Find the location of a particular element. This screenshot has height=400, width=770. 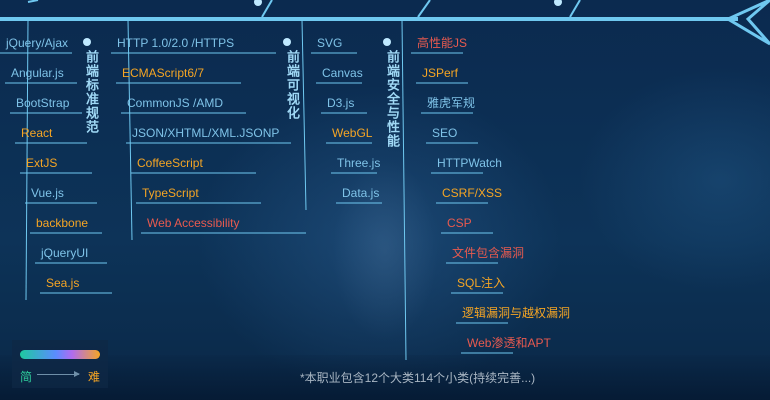

skill-item: BootStrap is located at coordinates (43, 103).